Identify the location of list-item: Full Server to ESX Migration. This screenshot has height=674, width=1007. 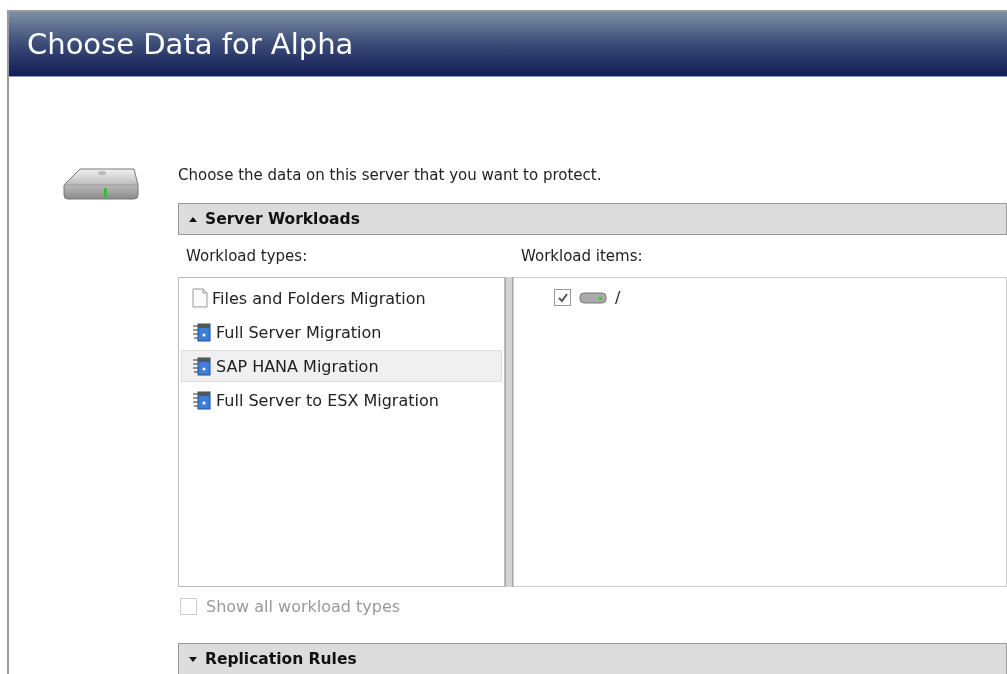
(341, 400).